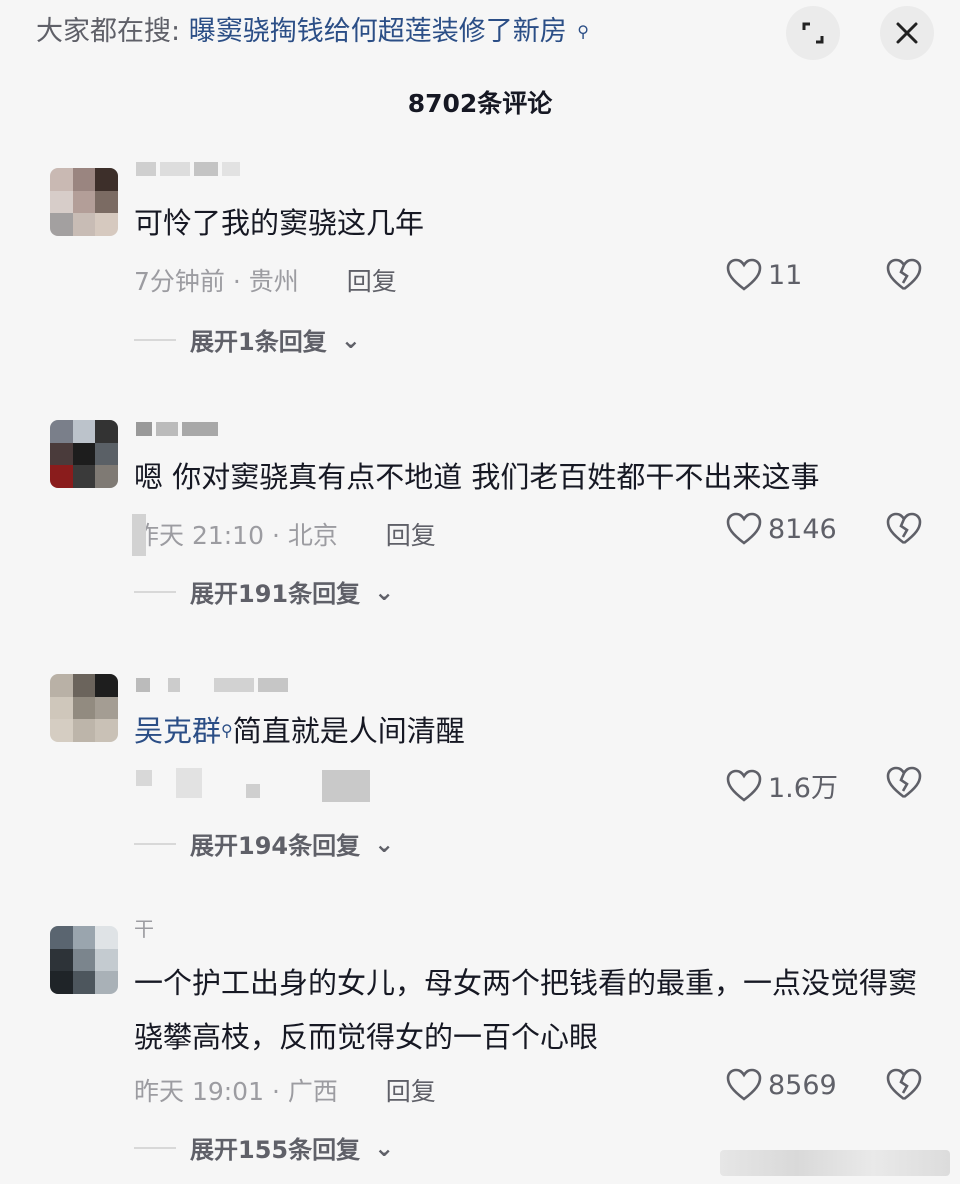  Describe the element at coordinates (216, 281) in the screenshot. I see `comment-time-location: 7分钟前 · 贵州` at that location.